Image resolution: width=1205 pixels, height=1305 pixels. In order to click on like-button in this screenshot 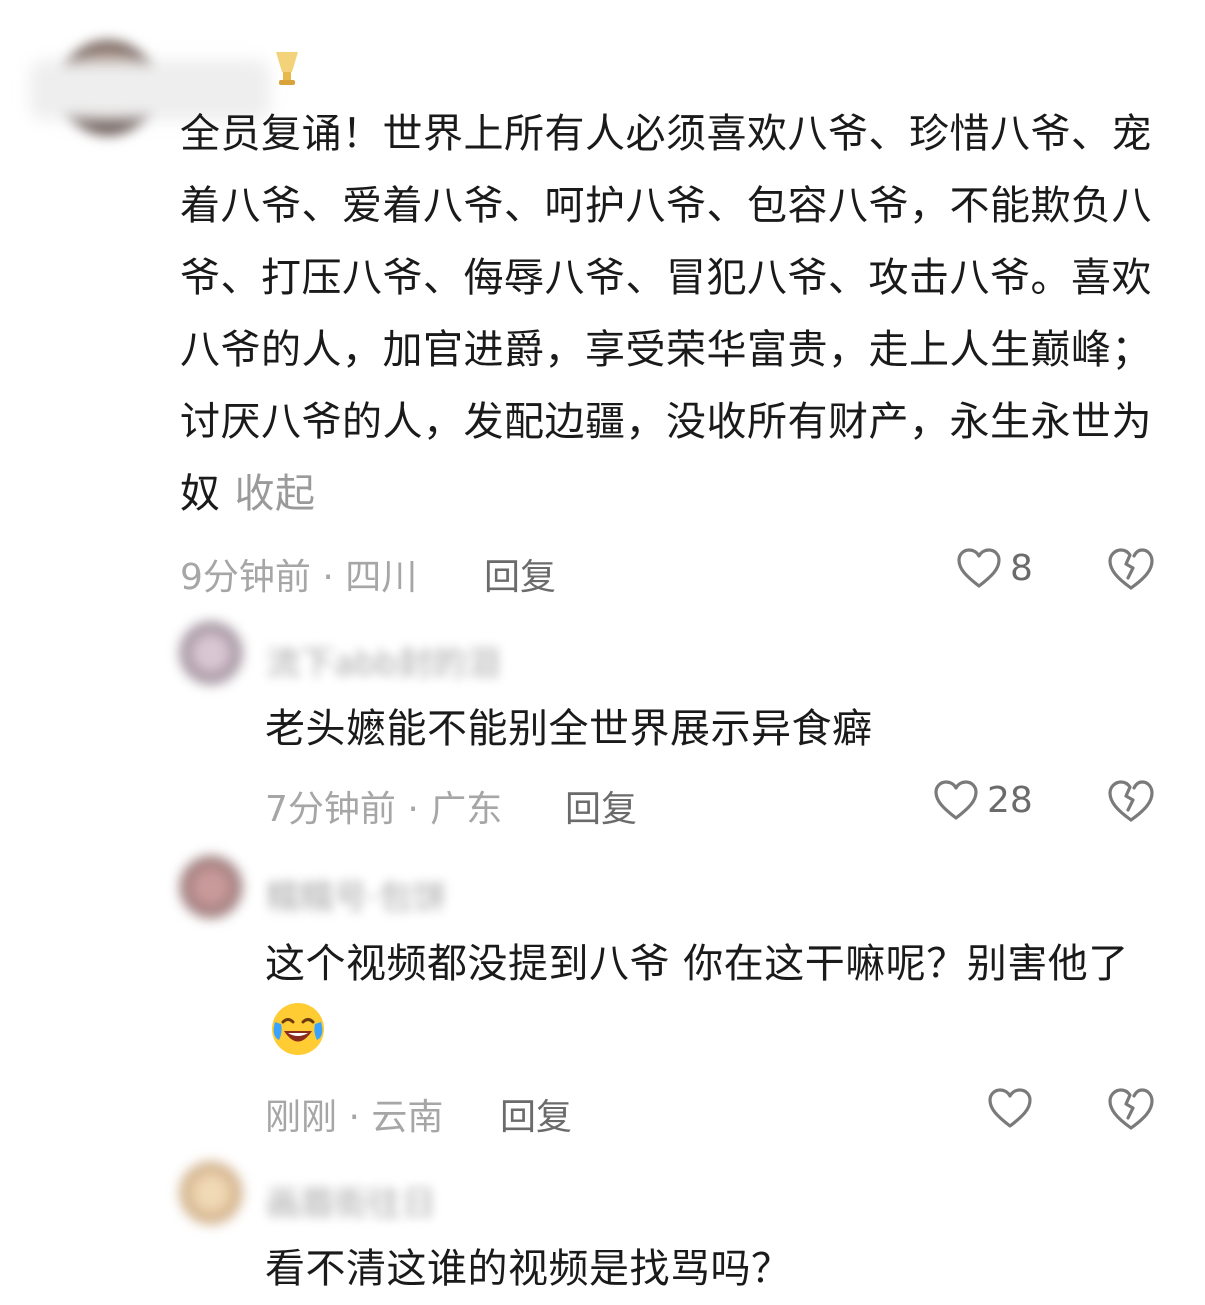, I will do `click(1014, 1108)`.